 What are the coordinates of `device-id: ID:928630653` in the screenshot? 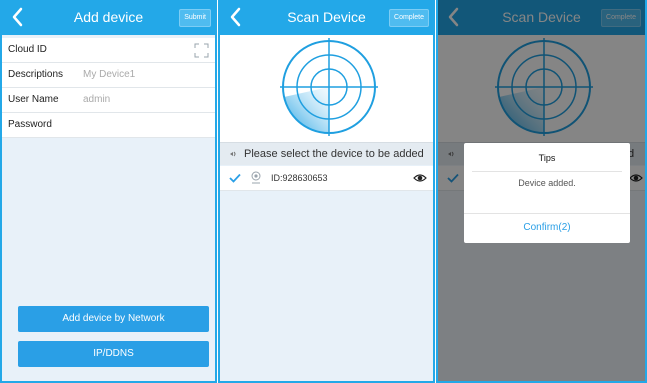 It's located at (299, 178).